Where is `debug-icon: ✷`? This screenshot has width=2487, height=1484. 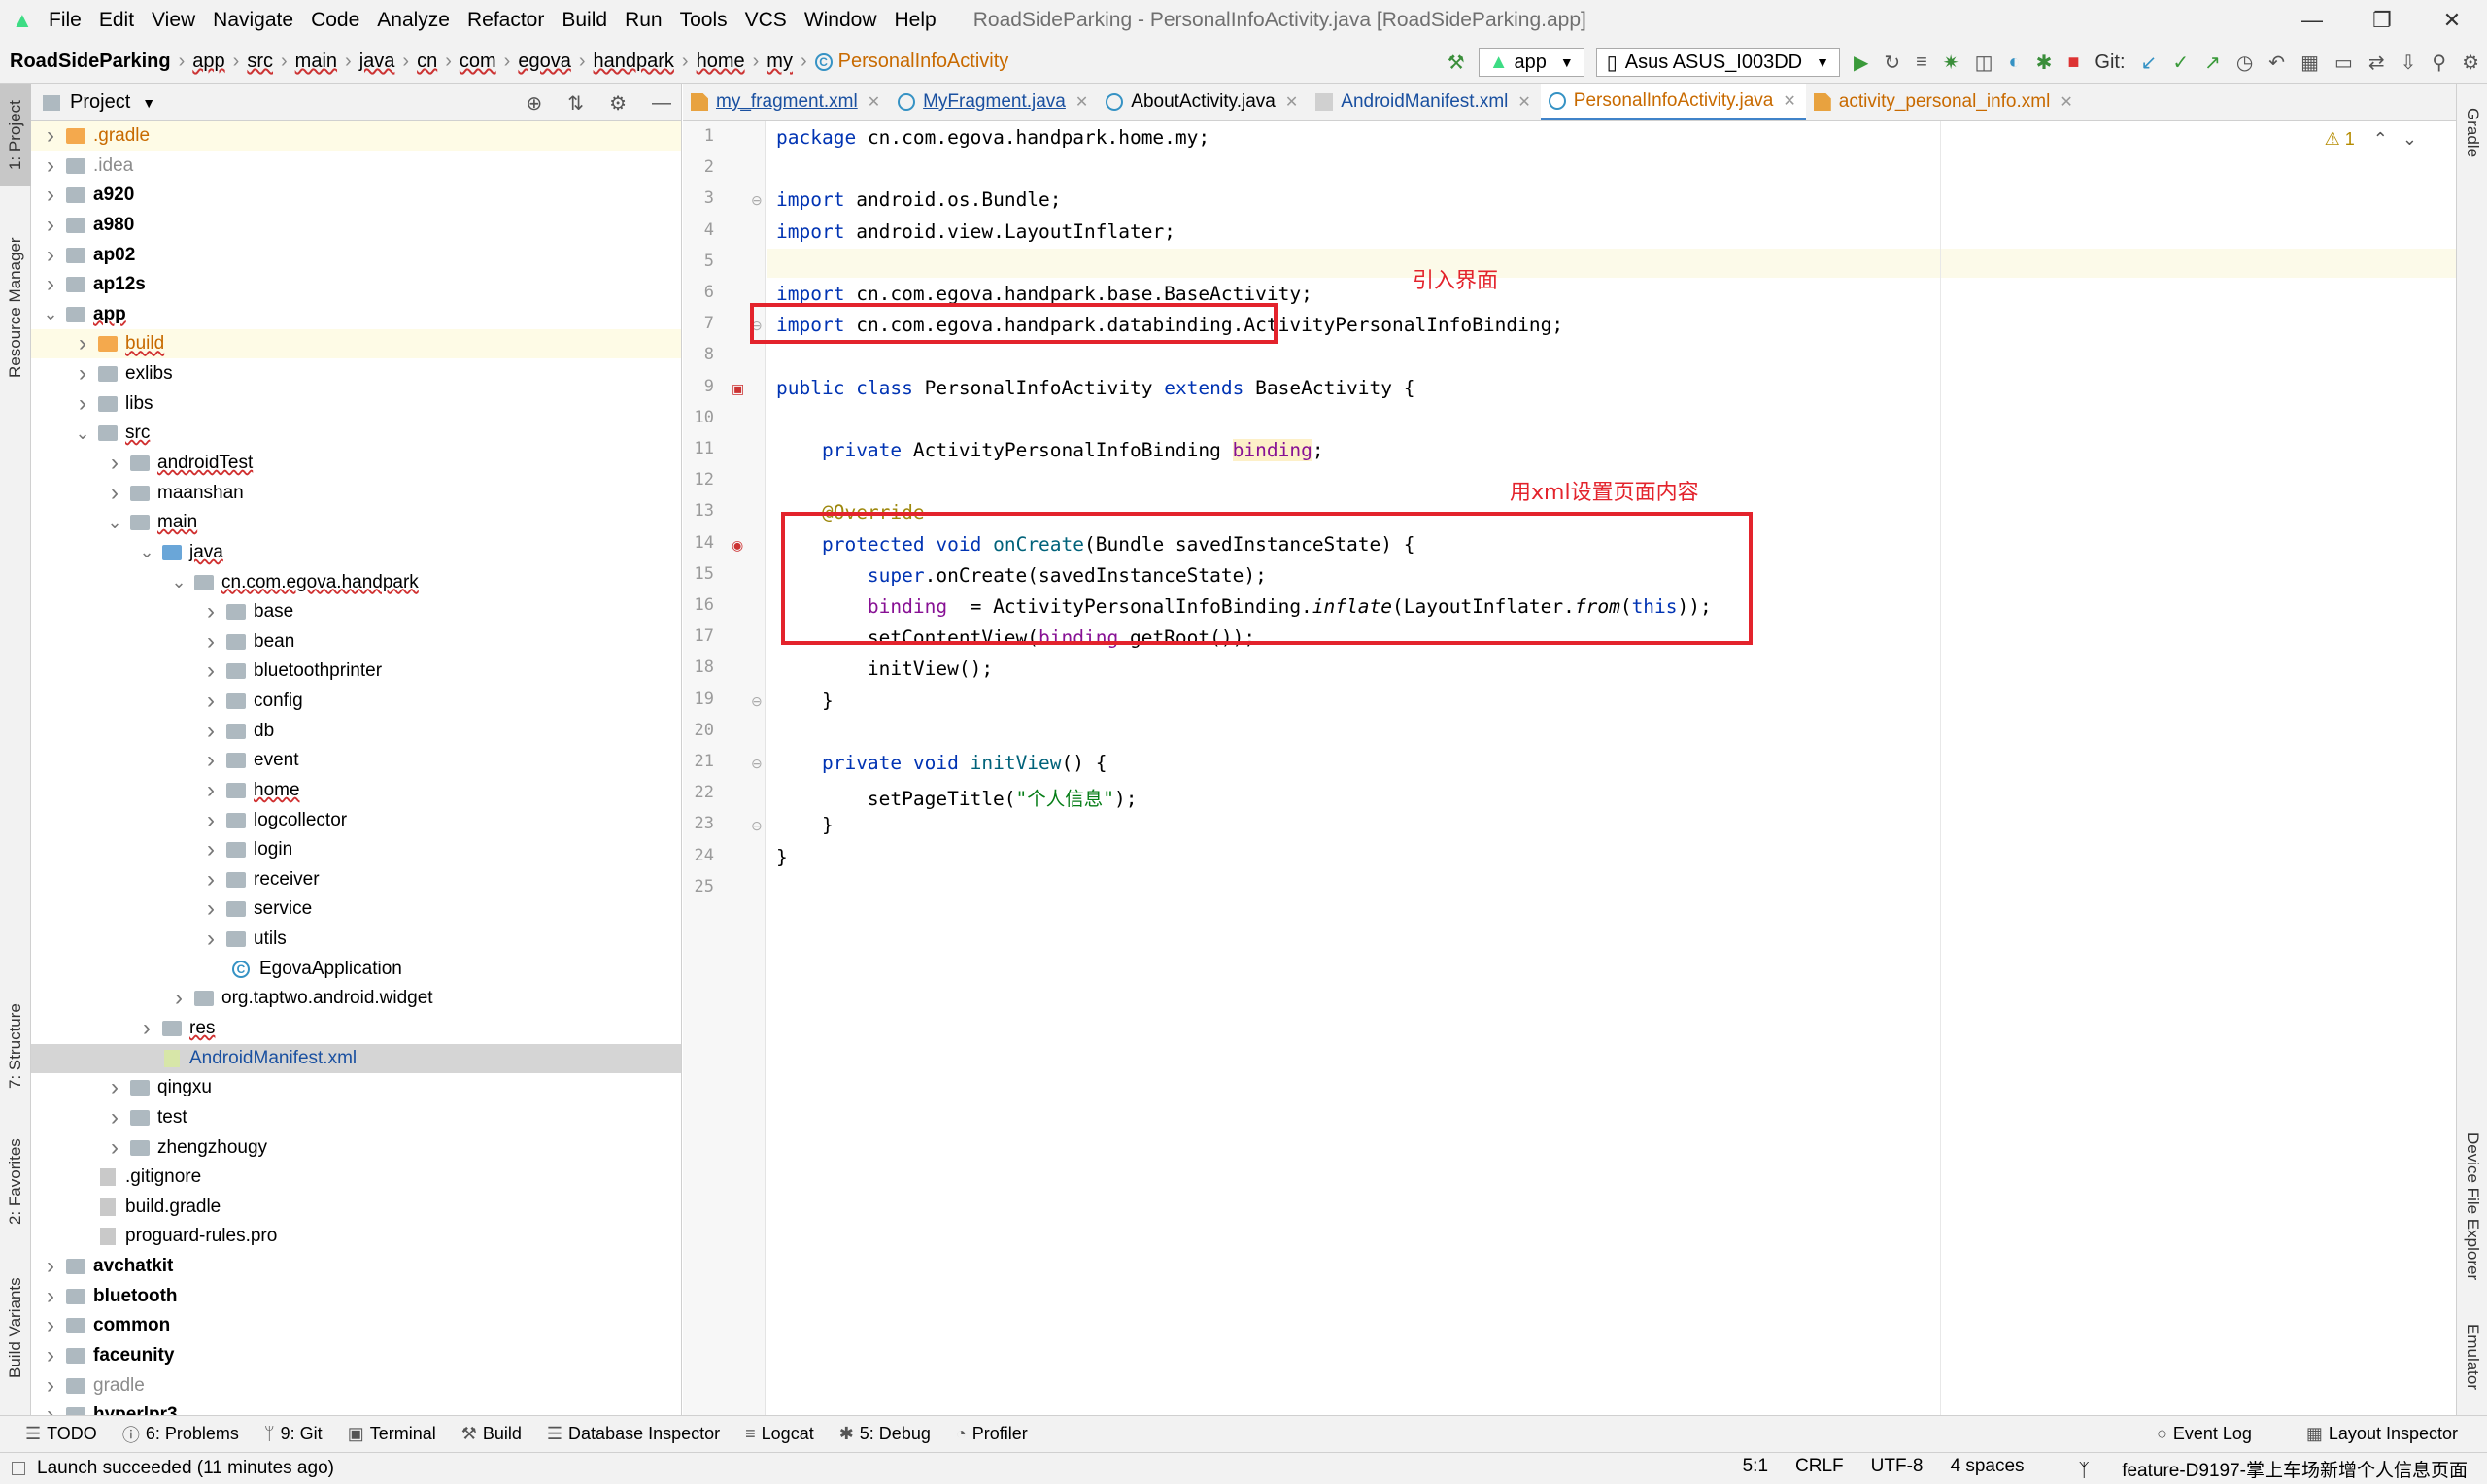
debug-icon: ✷ is located at coordinates (1951, 63).